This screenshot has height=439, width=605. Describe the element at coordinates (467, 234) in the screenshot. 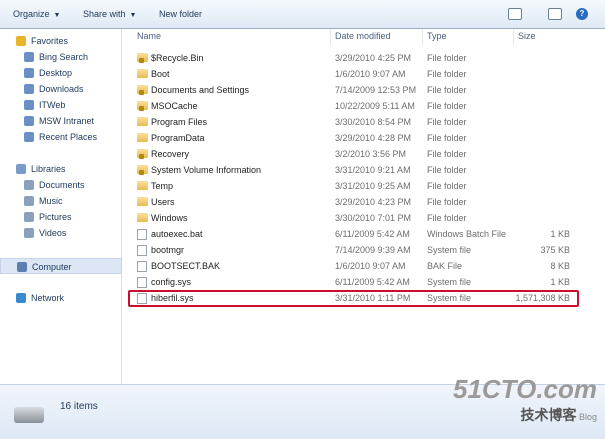

I see `file-type: Windows Batch File` at that location.